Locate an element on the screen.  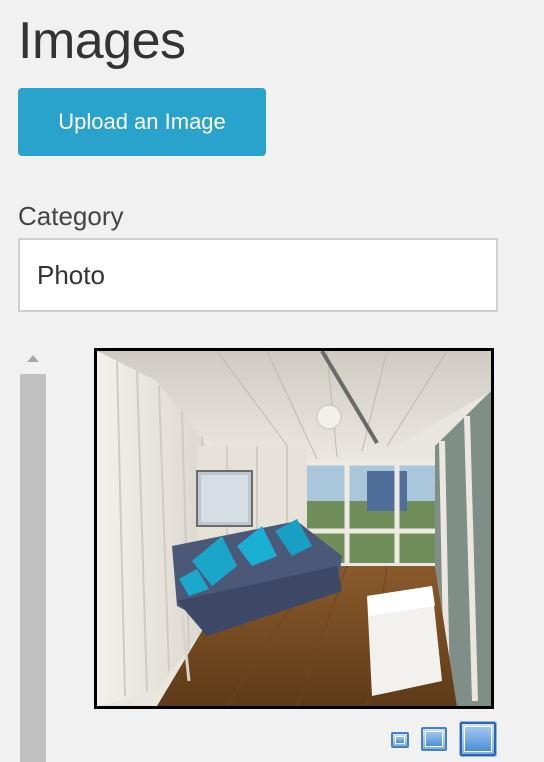
triangle-up-icon is located at coordinates (33, 358).